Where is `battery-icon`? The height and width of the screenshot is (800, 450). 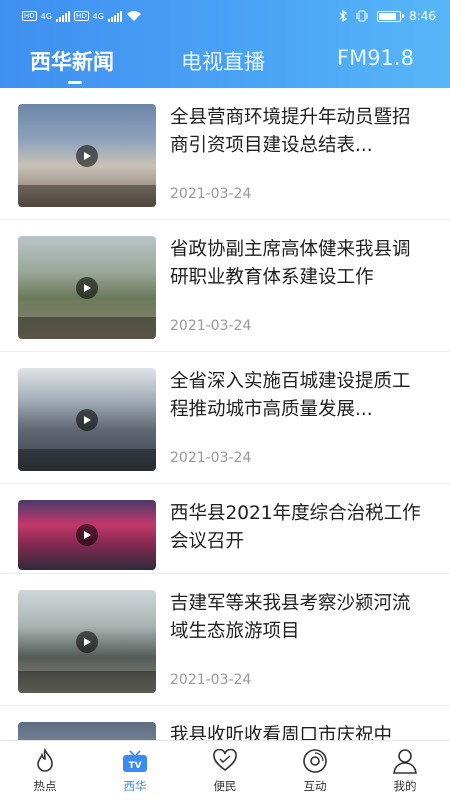 battery-icon is located at coordinates (391, 16).